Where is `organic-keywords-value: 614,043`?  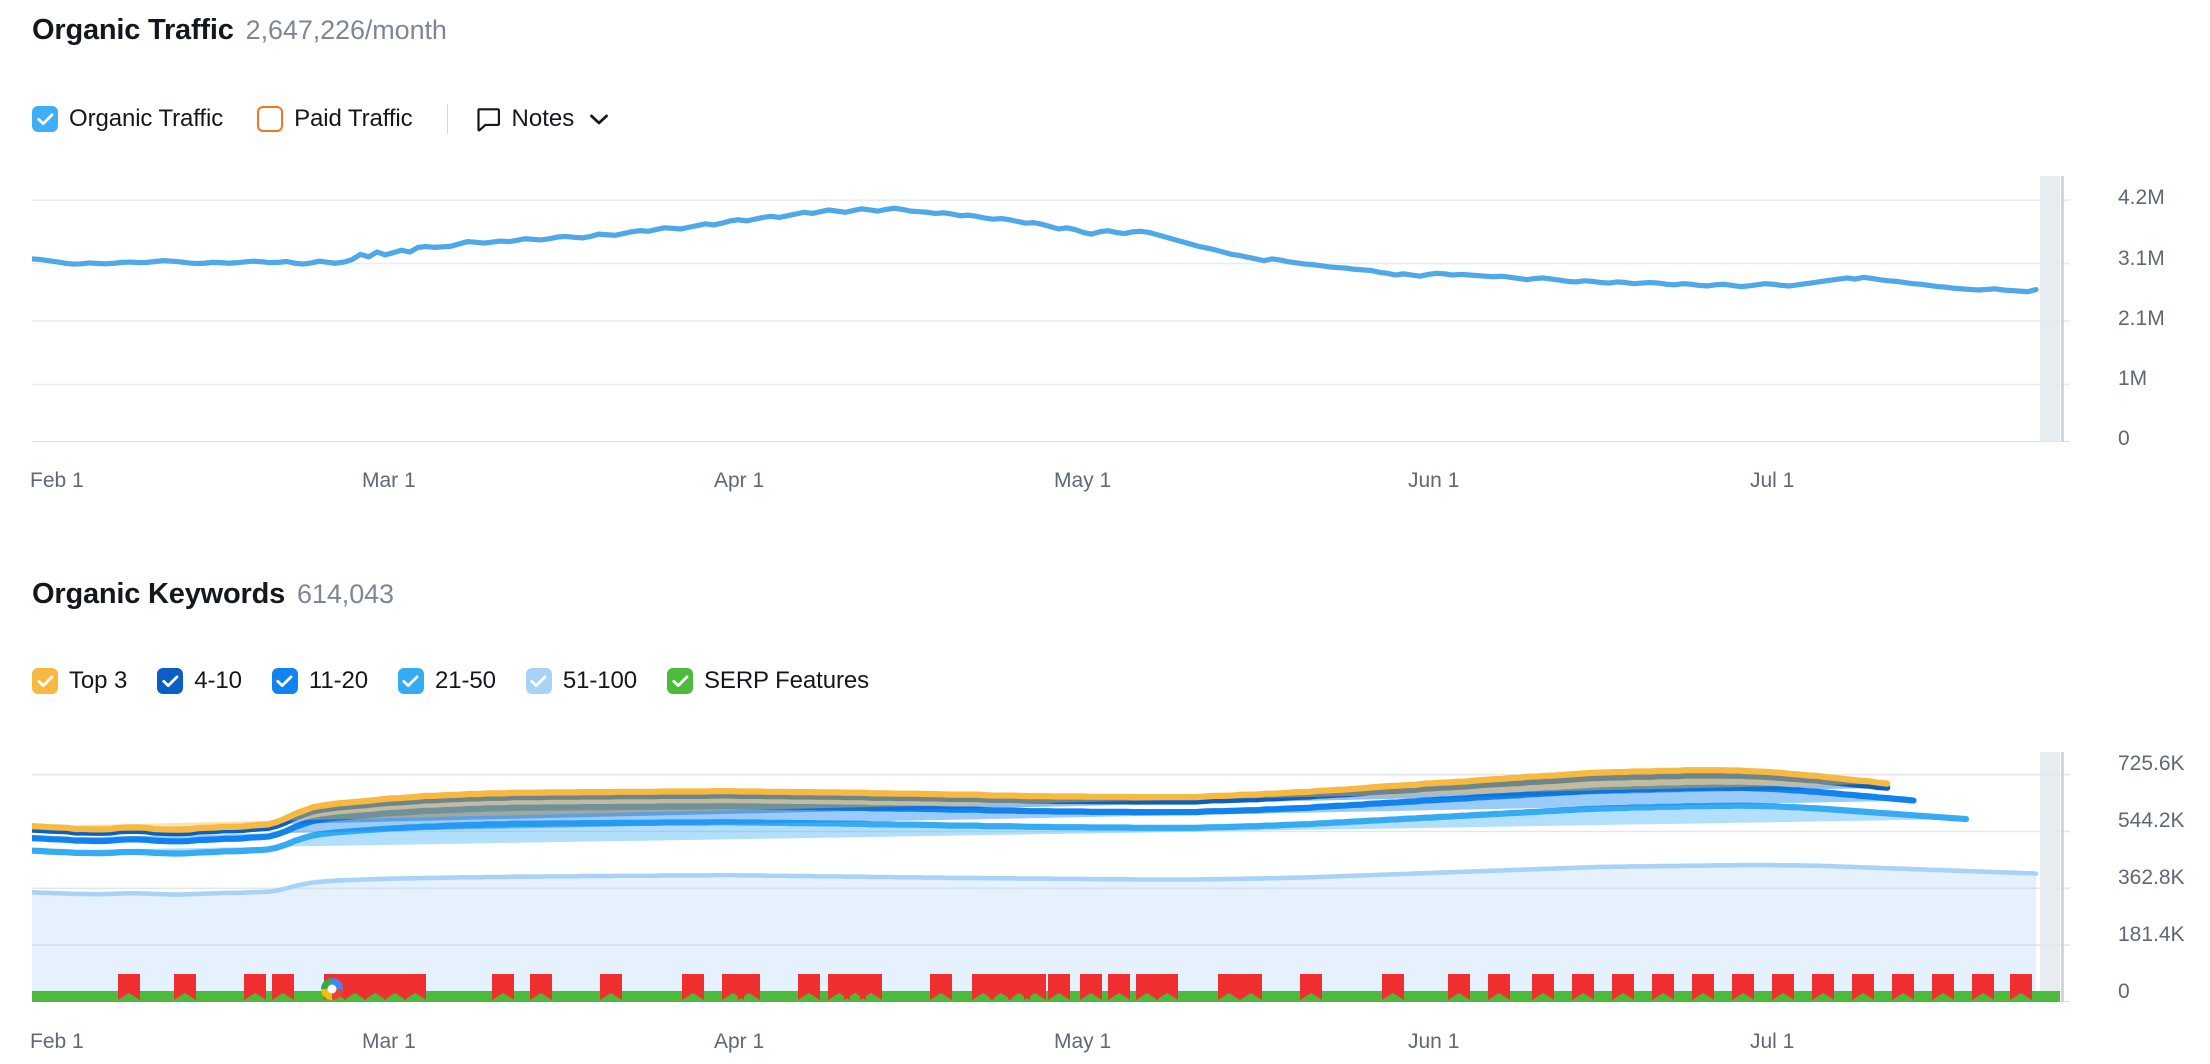 organic-keywords-value: 614,043 is located at coordinates (345, 594).